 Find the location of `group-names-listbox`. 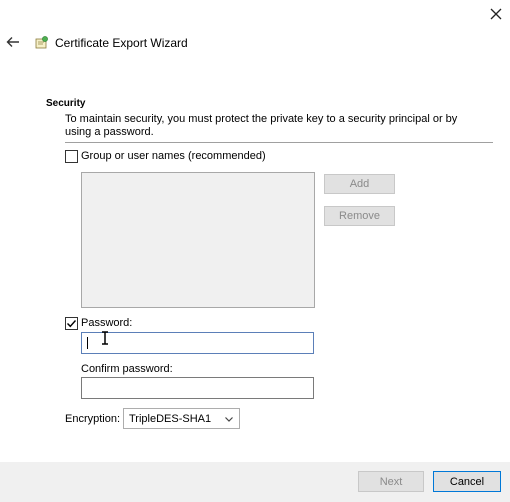

group-names-listbox is located at coordinates (198, 240).